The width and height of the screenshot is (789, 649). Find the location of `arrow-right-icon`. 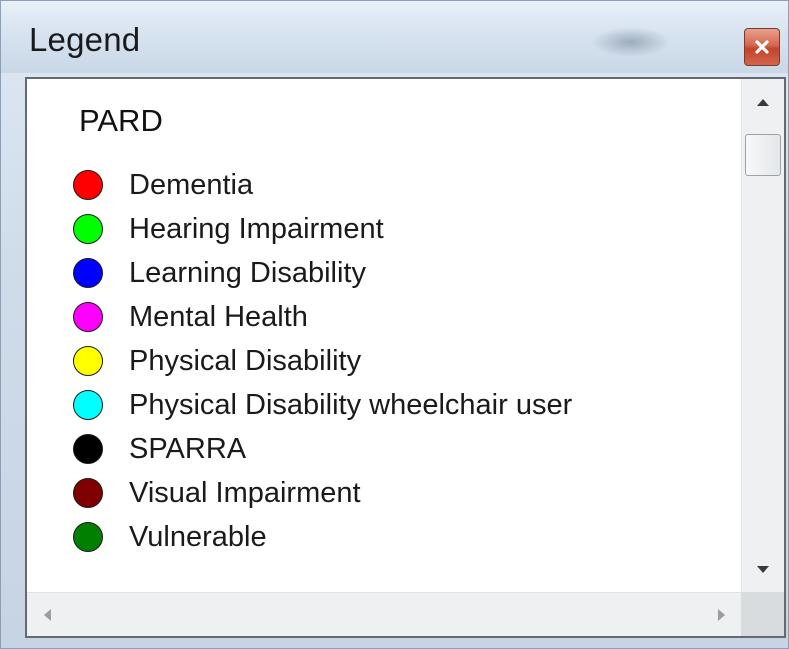

arrow-right-icon is located at coordinates (721, 614).